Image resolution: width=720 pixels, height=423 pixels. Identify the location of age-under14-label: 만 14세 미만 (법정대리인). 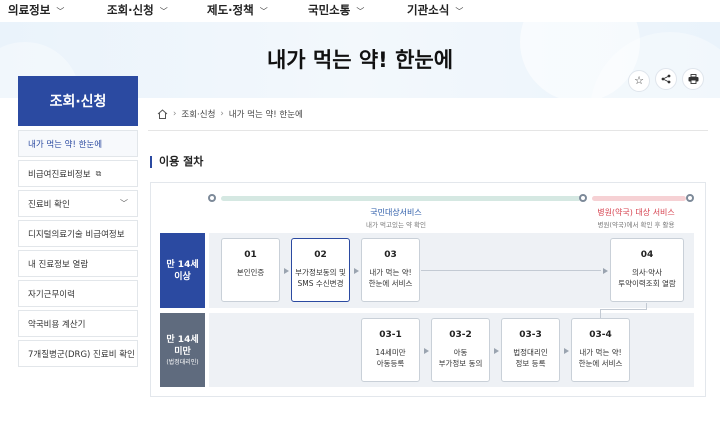
(182, 350).